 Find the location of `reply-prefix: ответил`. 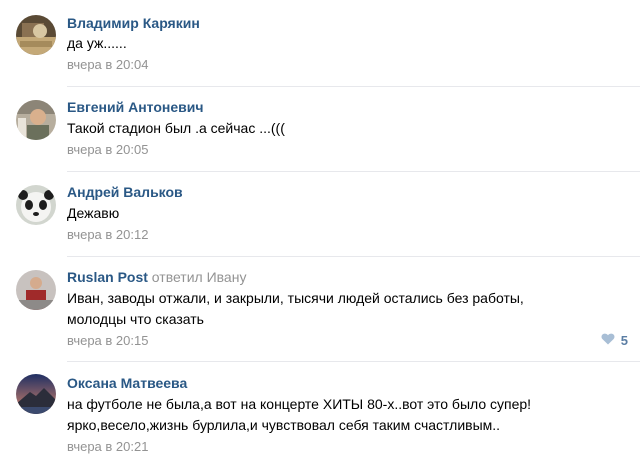

reply-prefix: ответил is located at coordinates (177, 277).